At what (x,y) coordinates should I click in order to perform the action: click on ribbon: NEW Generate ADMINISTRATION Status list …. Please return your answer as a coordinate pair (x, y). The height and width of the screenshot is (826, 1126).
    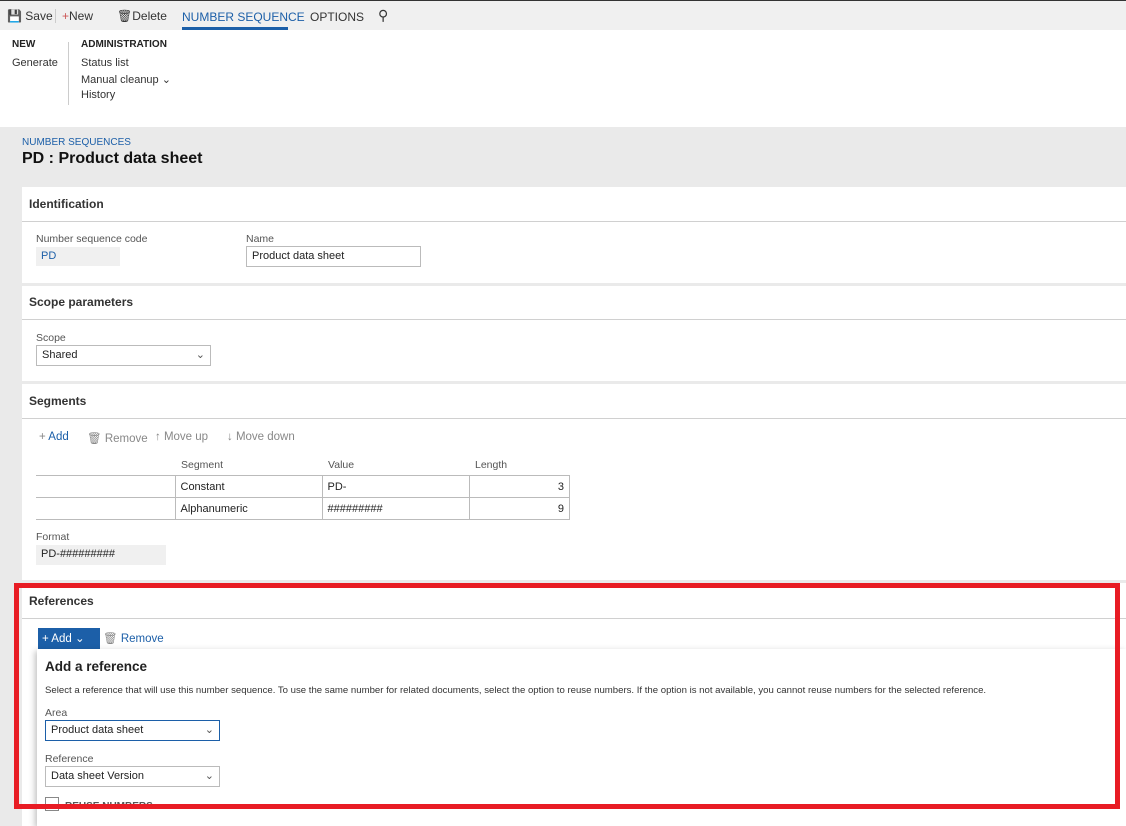
    Looking at the image, I should click on (563, 78).